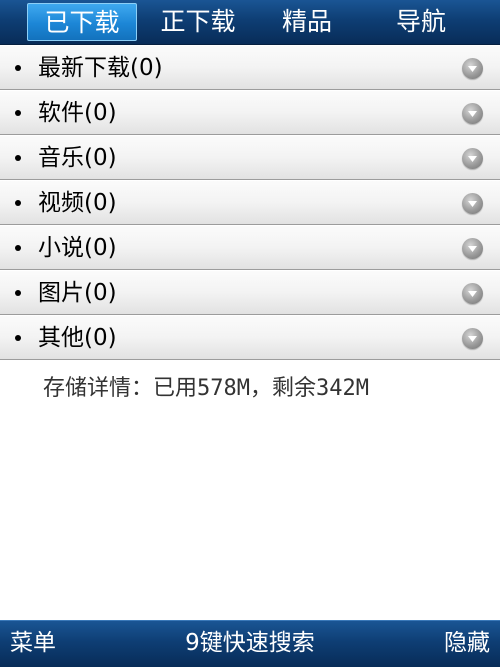 This screenshot has width=500, height=667. What do you see at coordinates (421, 22) in the screenshot?
I see `tab-navigation: 导航` at bounding box center [421, 22].